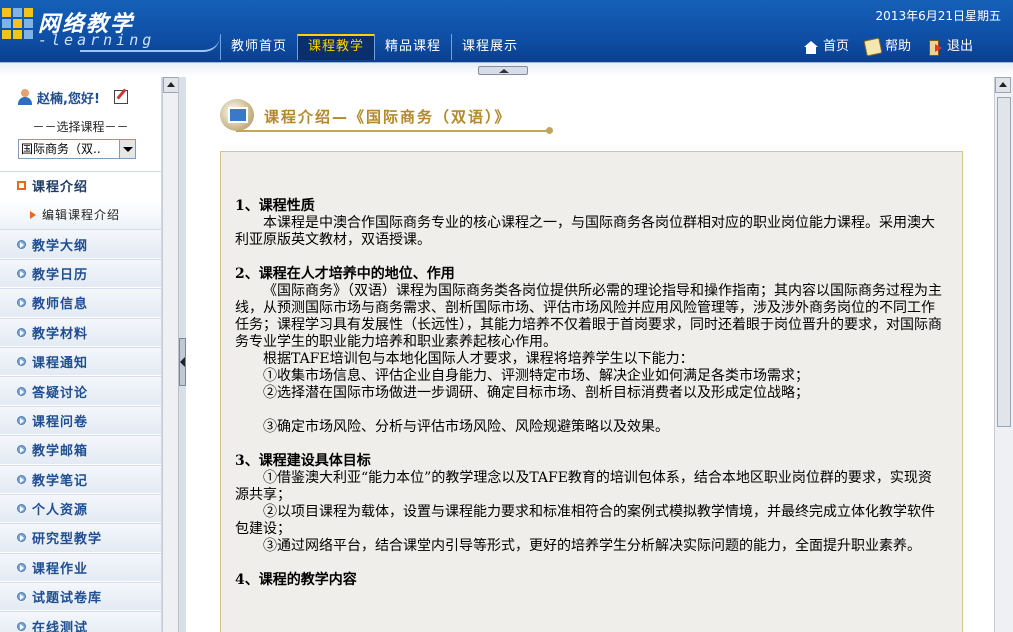  I want to click on paragraph: ①收集市场信息、评估企业自身能力、评测特定市场、解决企业如何满足各类市场需求；, so click(536, 376).